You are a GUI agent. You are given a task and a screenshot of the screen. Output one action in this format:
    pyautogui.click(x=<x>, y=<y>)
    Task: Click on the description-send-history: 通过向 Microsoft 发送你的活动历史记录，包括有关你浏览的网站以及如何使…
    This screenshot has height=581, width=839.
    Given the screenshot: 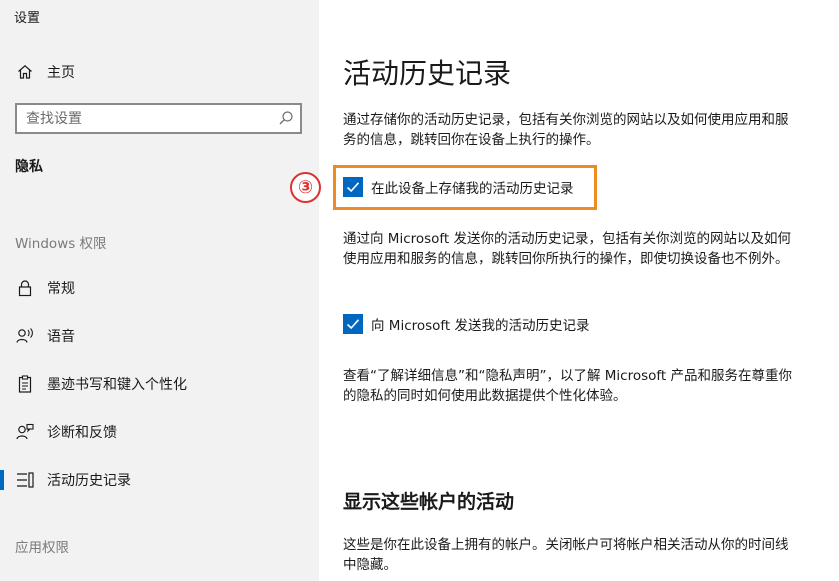 What is the action you would take?
    pyautogui.click(x=567, y=249)
    